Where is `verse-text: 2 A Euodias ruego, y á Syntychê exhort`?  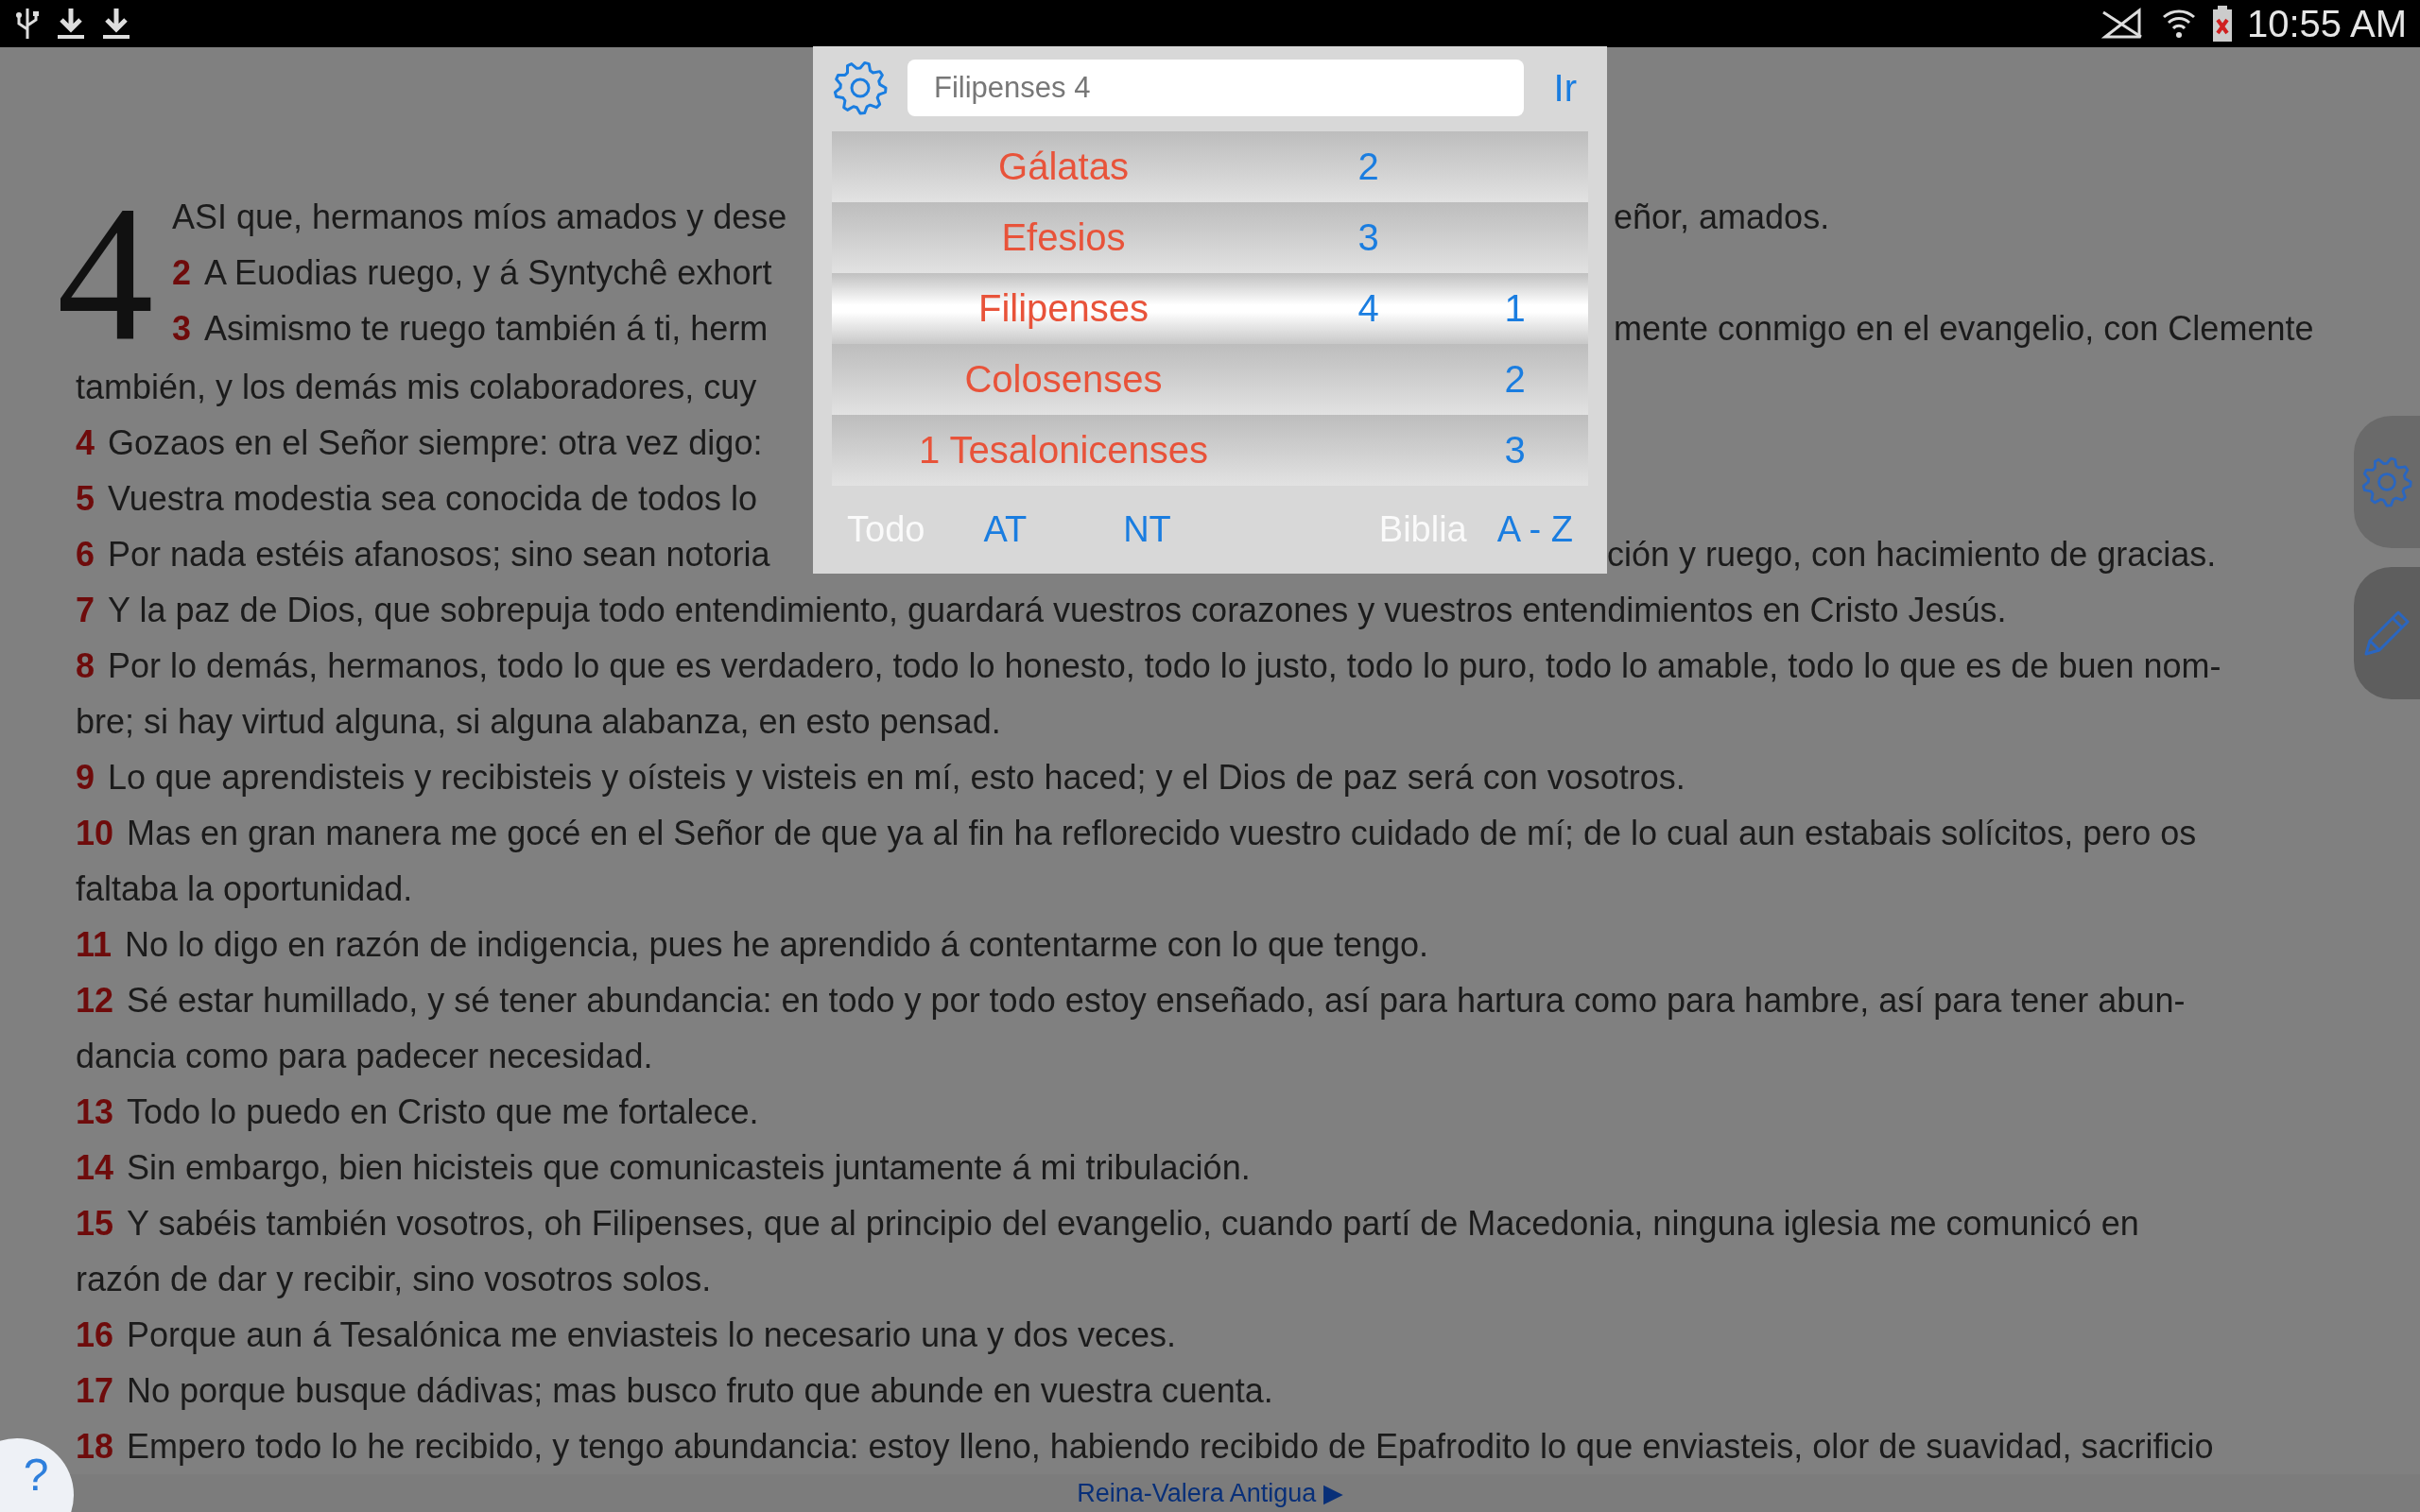
verse-text: 2 A Euodias ruego, y á Syntychê exhort is located at coordinates (472, 273).